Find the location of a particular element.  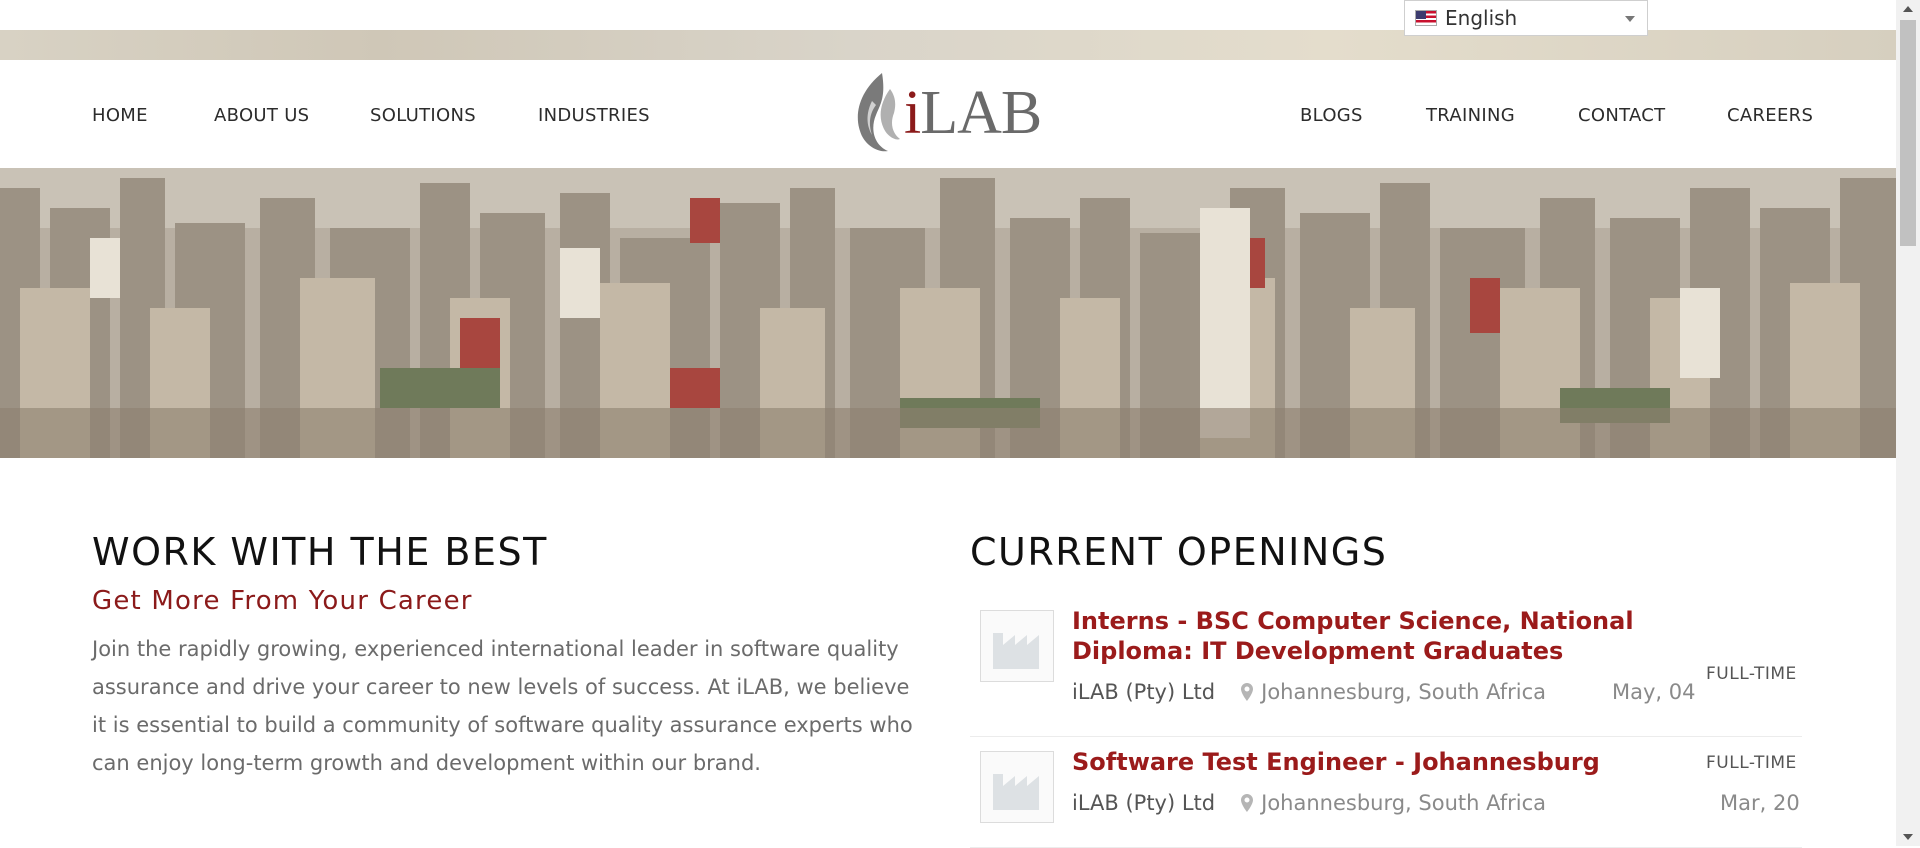

logo-text: iLAB is located at coordinates (973, 113).